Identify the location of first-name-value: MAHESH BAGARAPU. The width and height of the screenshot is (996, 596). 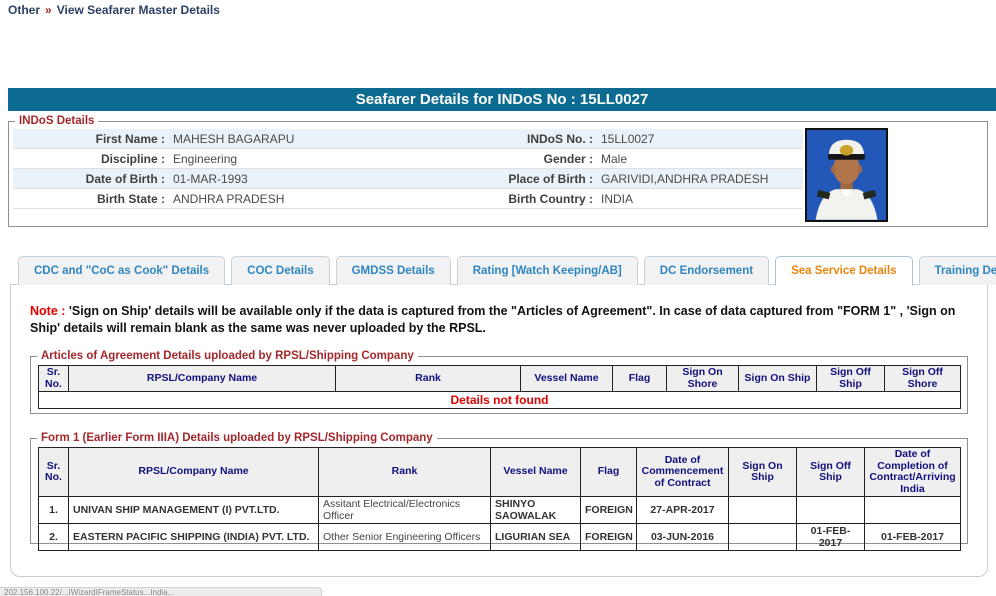
(234, 139).